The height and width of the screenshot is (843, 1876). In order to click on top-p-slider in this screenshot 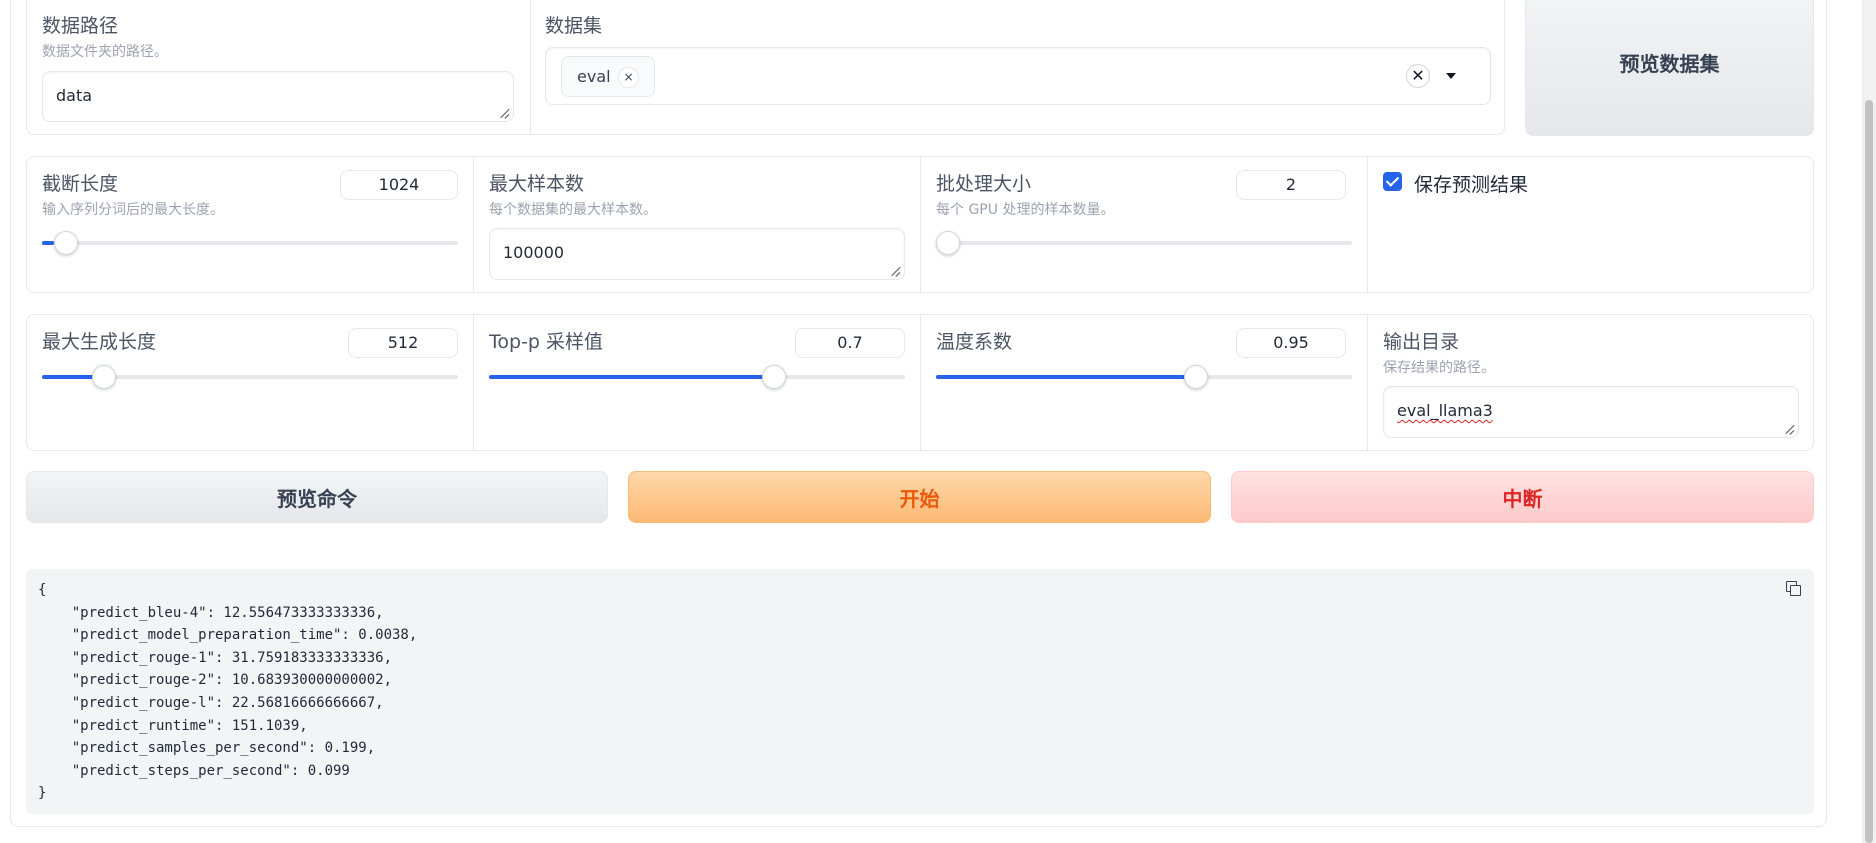, I will do `click(697, 377)`.